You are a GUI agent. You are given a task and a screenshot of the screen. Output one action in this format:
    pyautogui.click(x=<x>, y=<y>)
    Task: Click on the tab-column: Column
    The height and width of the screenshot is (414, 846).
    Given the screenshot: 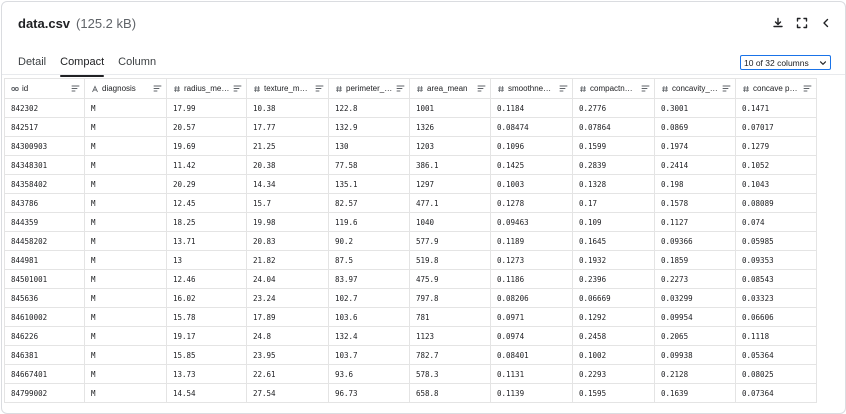 What is the action you would take?
    pyautogui.click(x=137, y=64)
    